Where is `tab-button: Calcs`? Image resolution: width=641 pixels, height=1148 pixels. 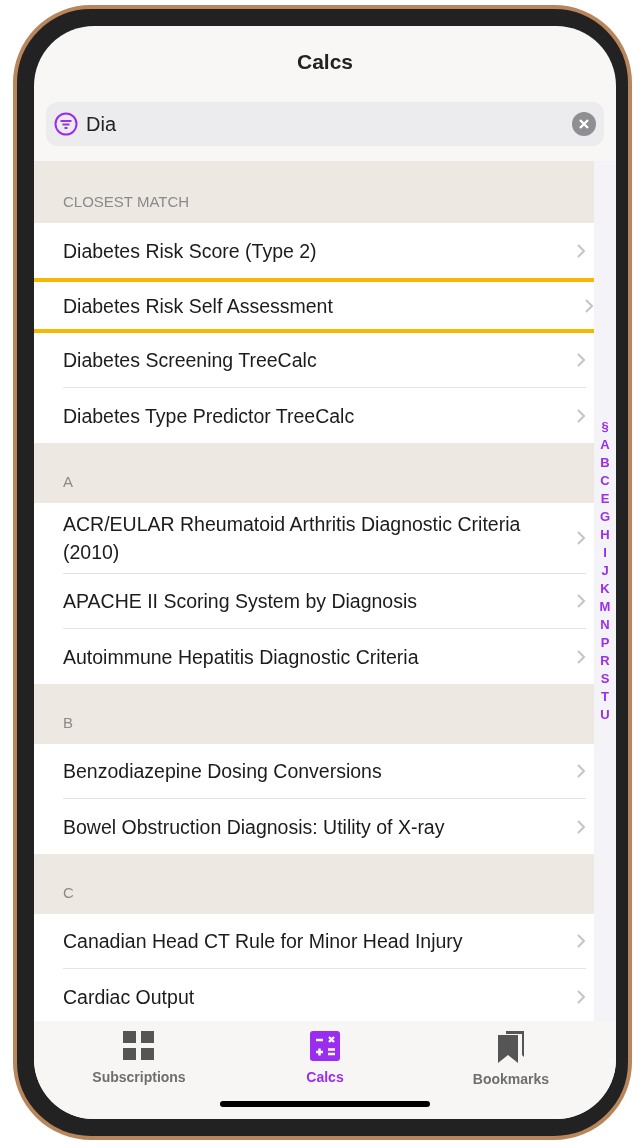
tab-button: Calcs is located at coordinates (325, 1059).